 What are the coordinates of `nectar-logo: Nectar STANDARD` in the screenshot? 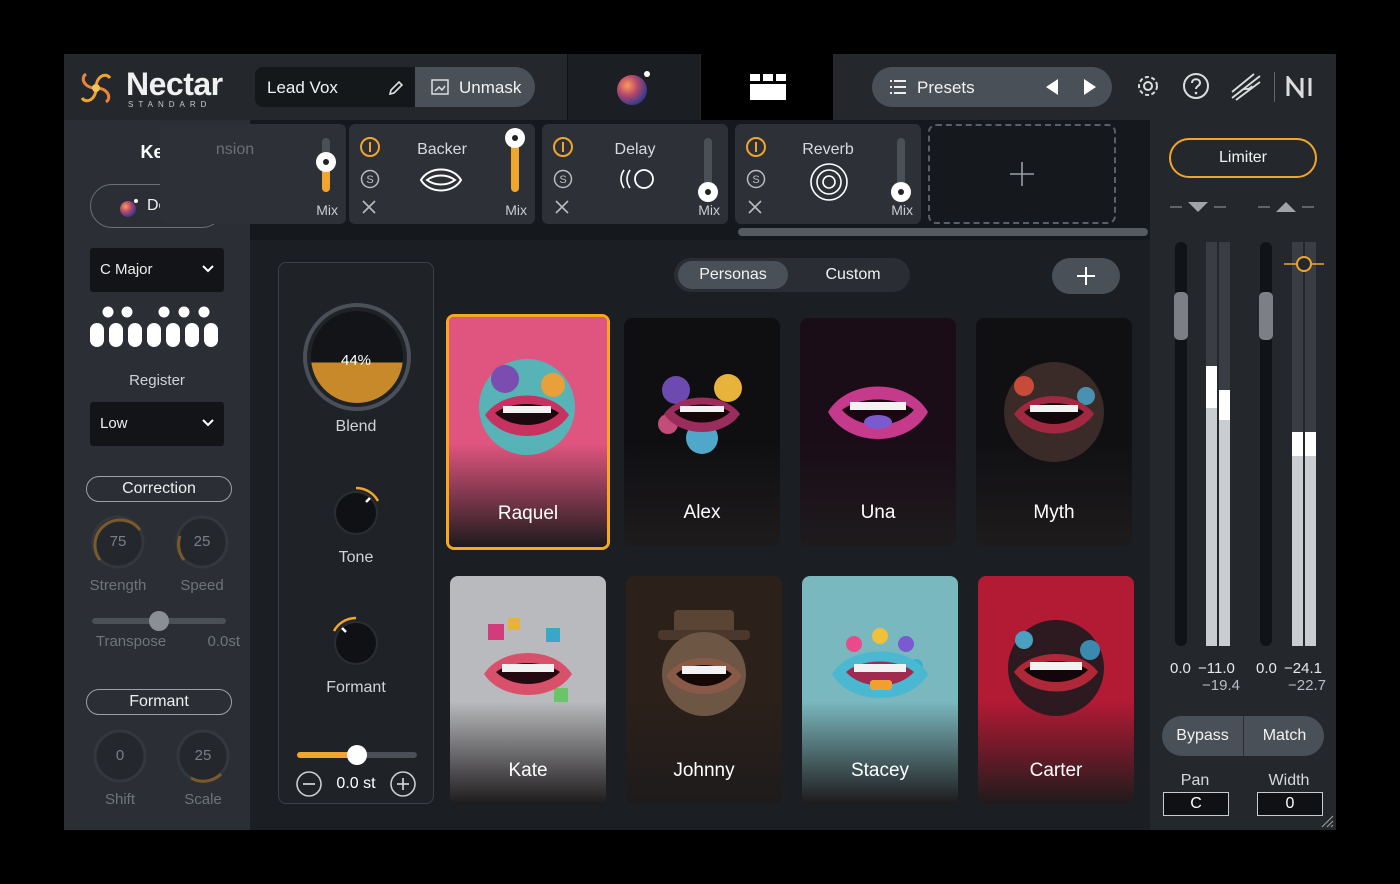 It's located at (161, 87).